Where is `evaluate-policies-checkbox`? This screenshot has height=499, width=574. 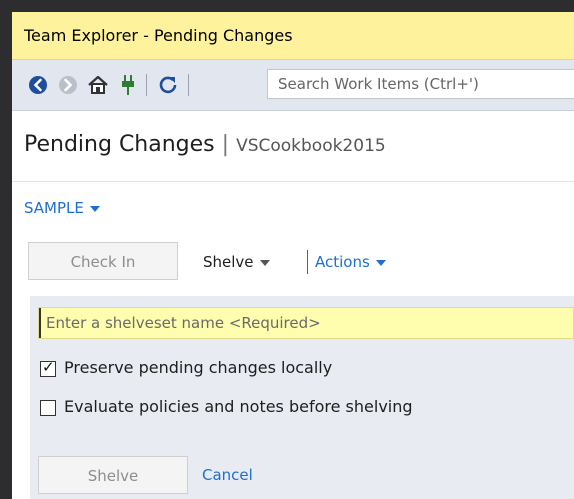 evaluate-policies-checkbox is located at coordinates (48, 407).